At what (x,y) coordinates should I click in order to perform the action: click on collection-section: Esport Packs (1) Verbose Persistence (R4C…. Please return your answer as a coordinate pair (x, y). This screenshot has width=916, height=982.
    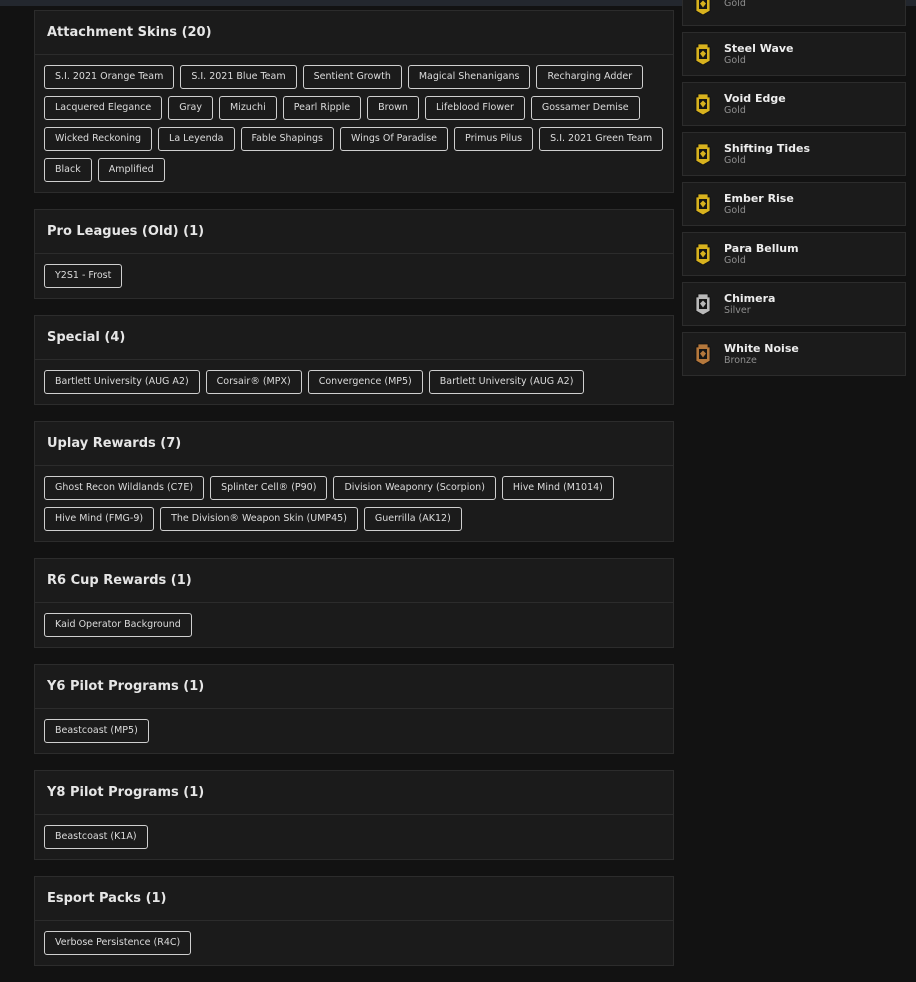
    Looking at the image, I should click on (354, 921).